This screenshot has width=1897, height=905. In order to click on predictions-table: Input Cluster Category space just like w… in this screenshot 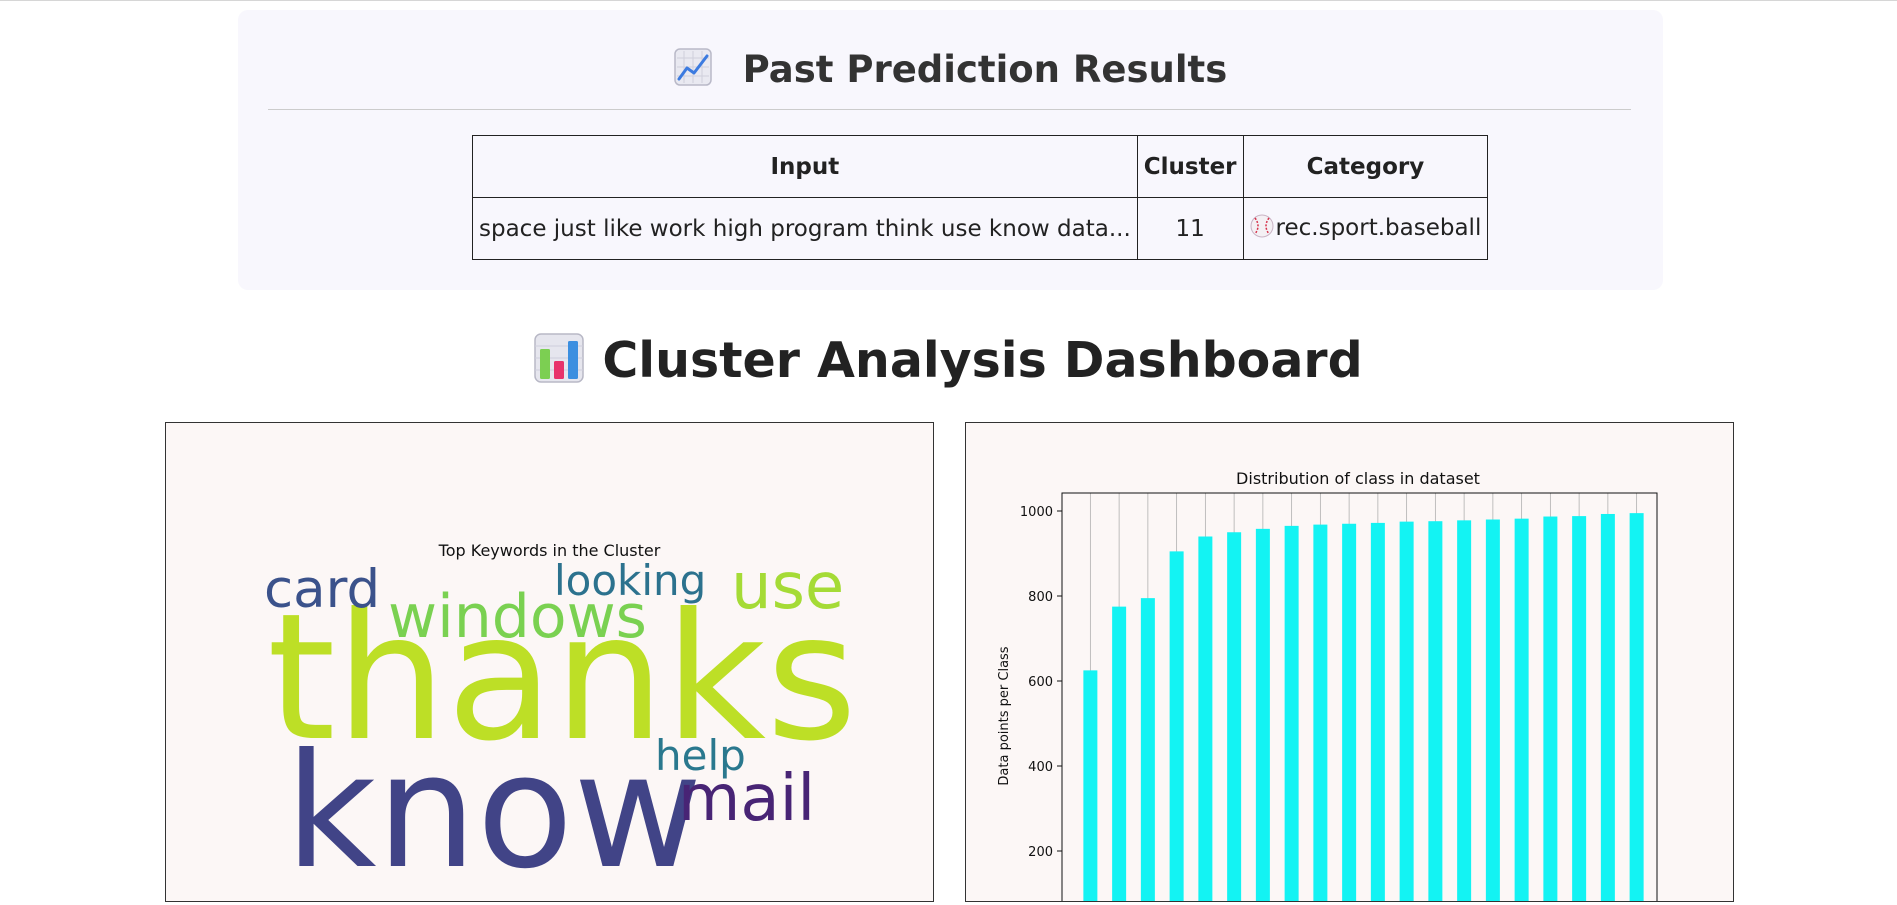, I will do `click(980, 197)`.